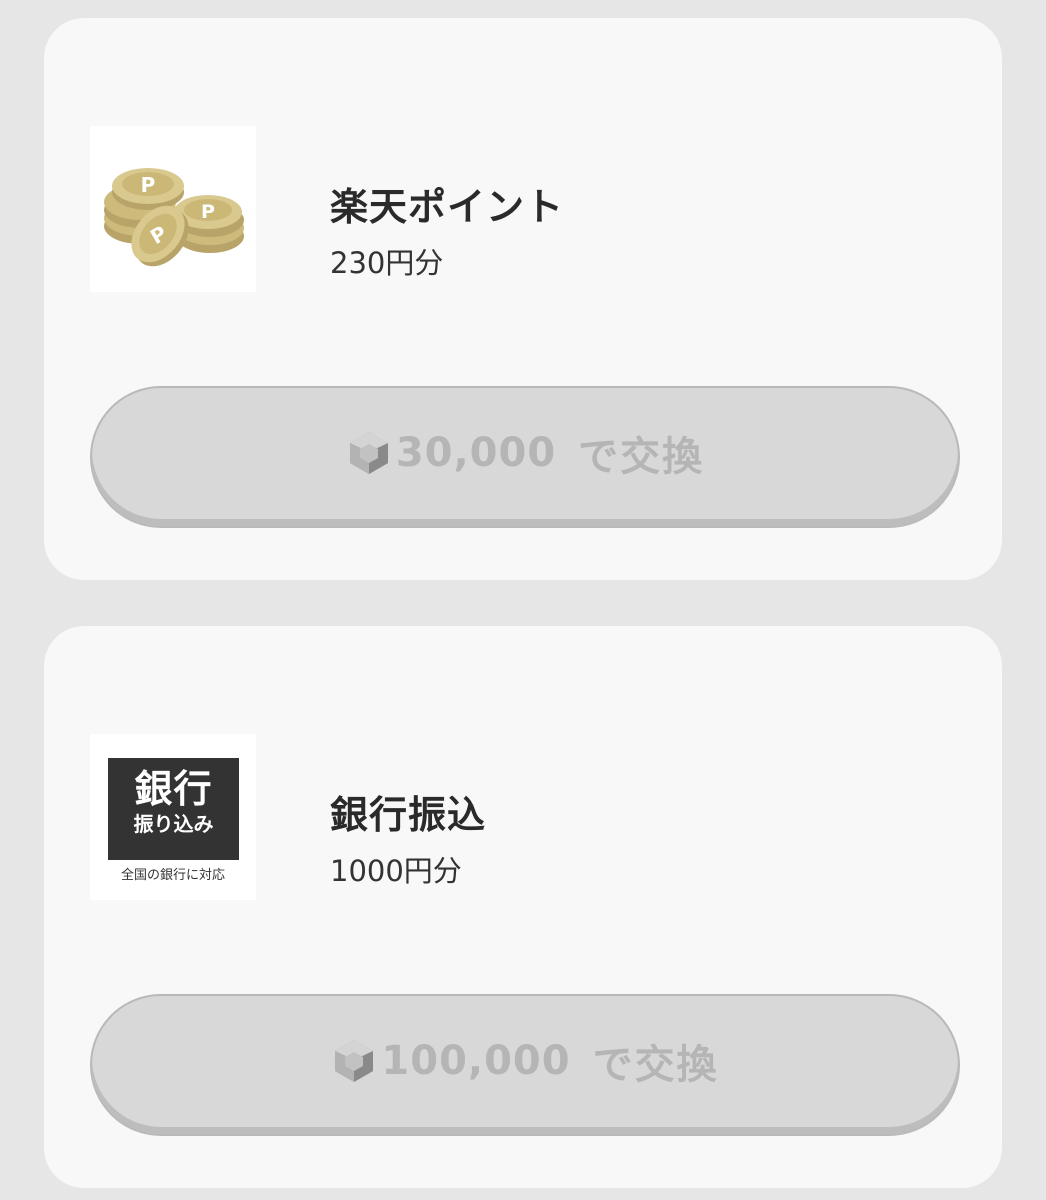  What do you see at coordinates (396, 871) in the screenshot?
I see `reward-amount: 1000円分` at bounding box center [396, 871].